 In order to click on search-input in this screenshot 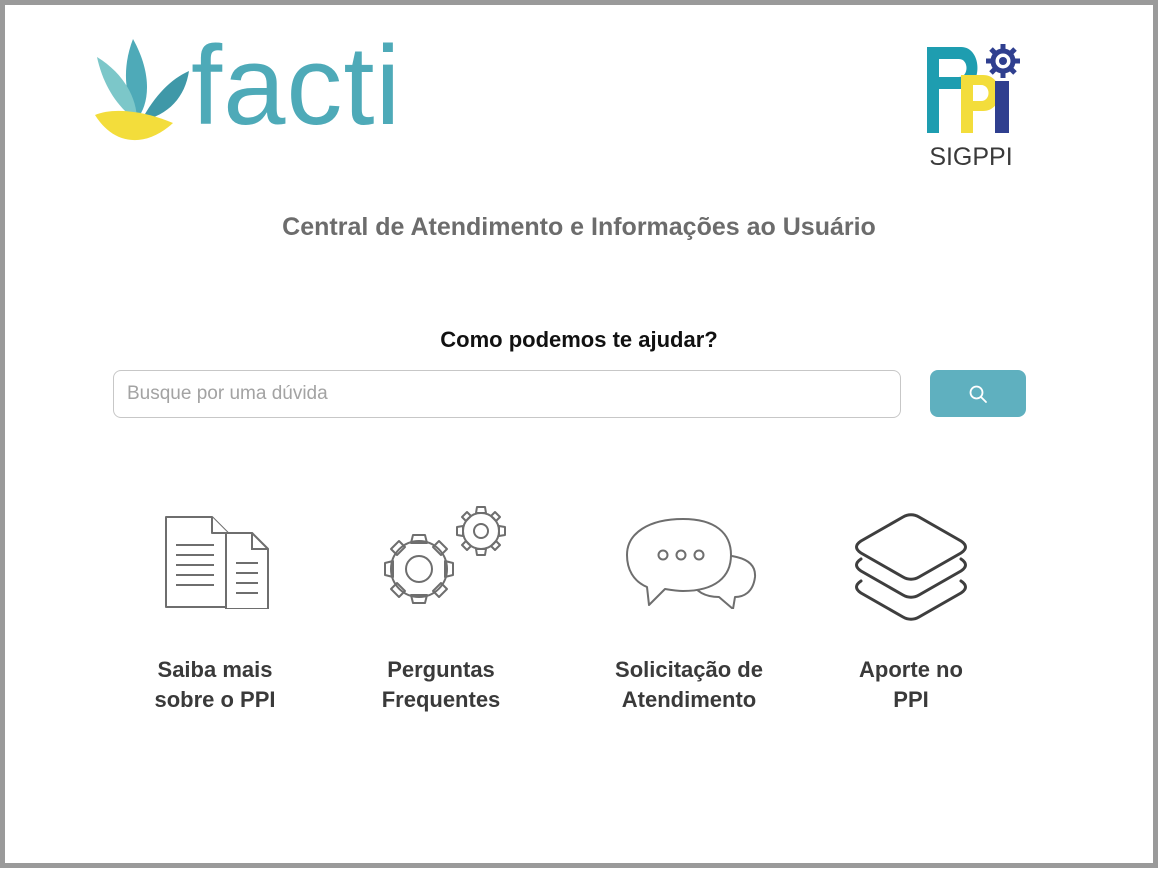, I will do `click(507, 394)`.